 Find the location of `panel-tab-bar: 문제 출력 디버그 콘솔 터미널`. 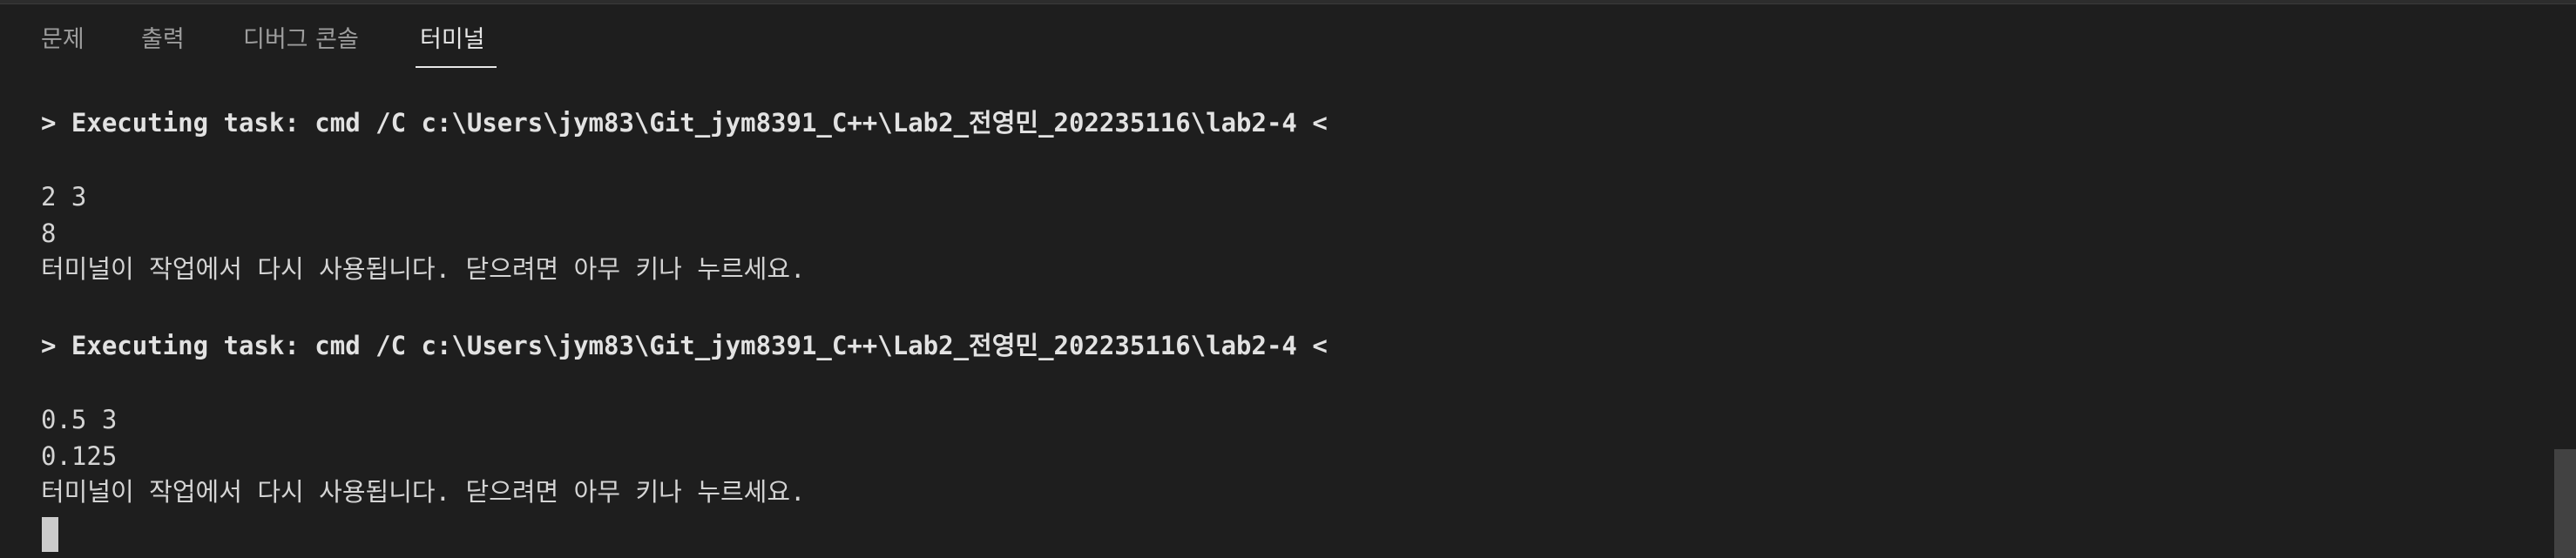

panel-tab-bar: 문제 출력 디버그 콘솔 터미널 is located at coordinates (1288, 36).